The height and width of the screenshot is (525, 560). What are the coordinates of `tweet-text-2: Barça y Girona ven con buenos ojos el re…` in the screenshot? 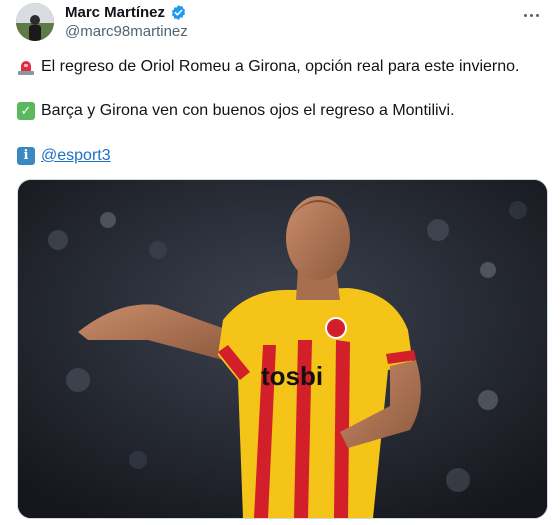 It's located at (248, 110).